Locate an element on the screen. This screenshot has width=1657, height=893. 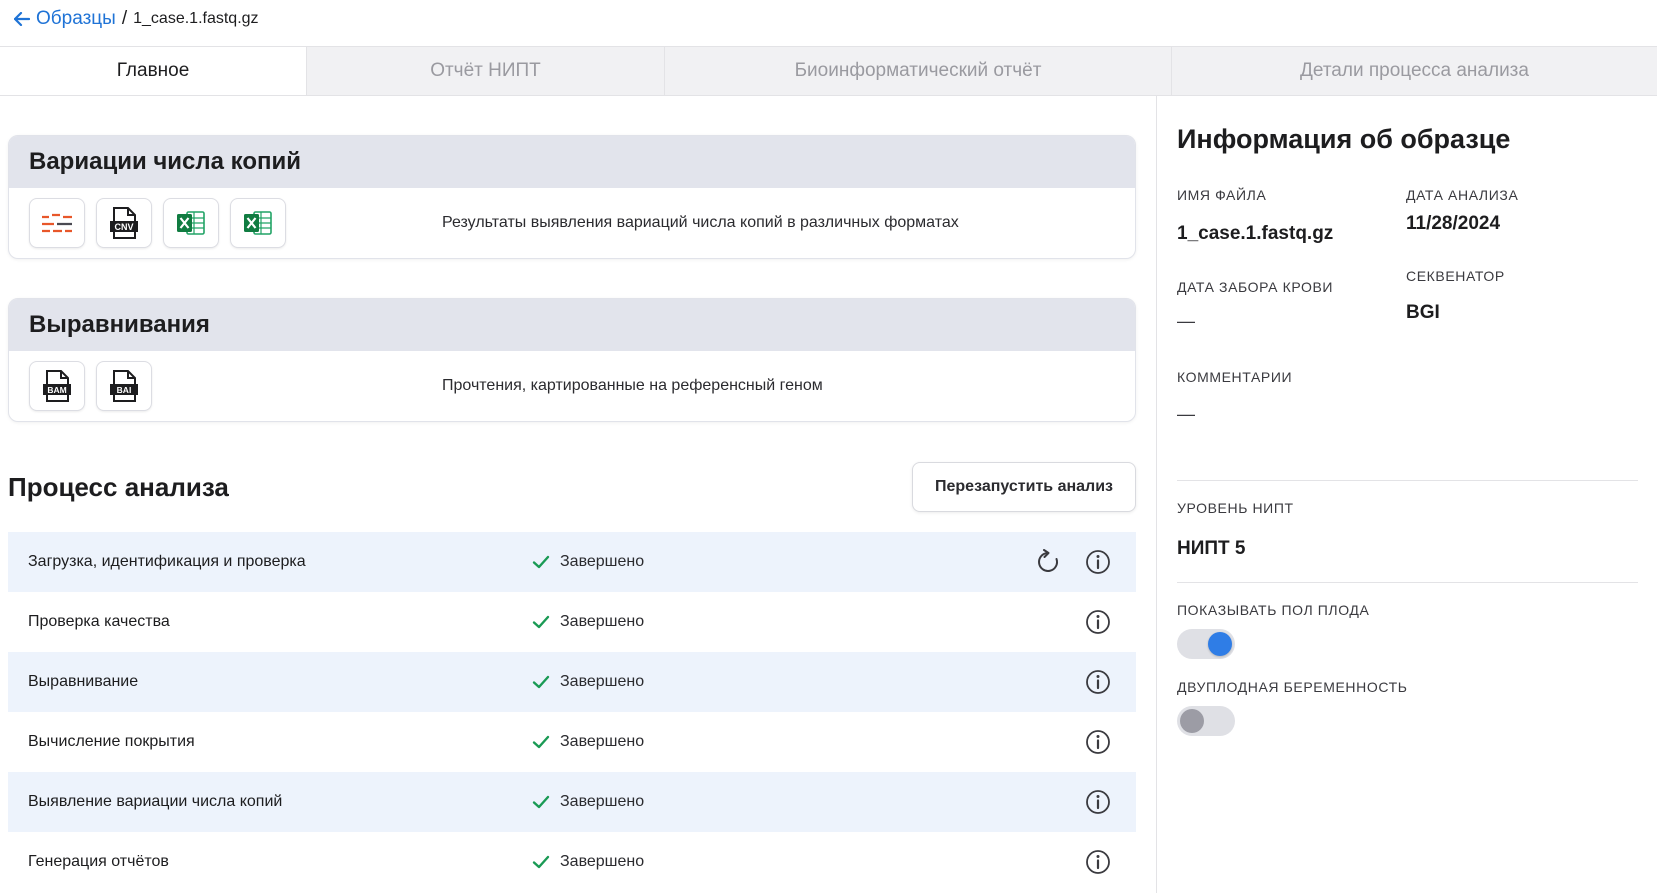
step-name: Загрузка, идентификация и проверка is located at coordinates (167, 561).